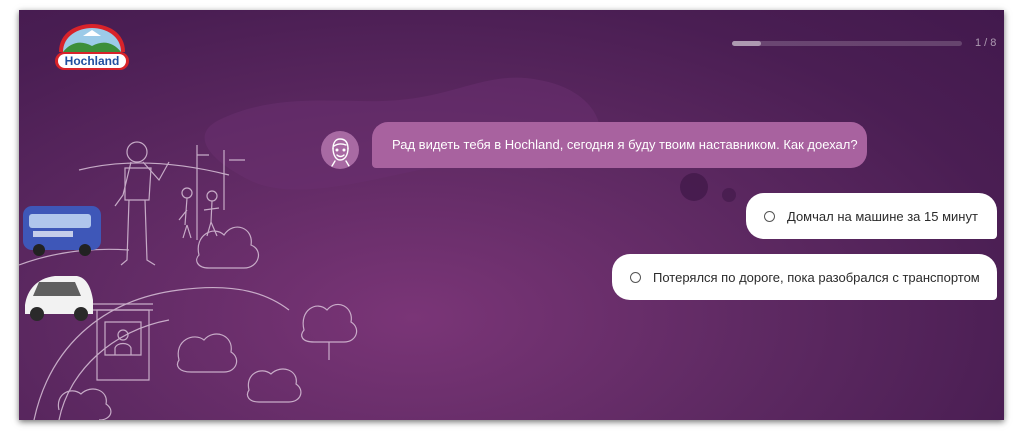 The image size is (1024, 435). Describe the element at coordinates (59, 298) in the screenshot. I see `car-illustration` at that location.